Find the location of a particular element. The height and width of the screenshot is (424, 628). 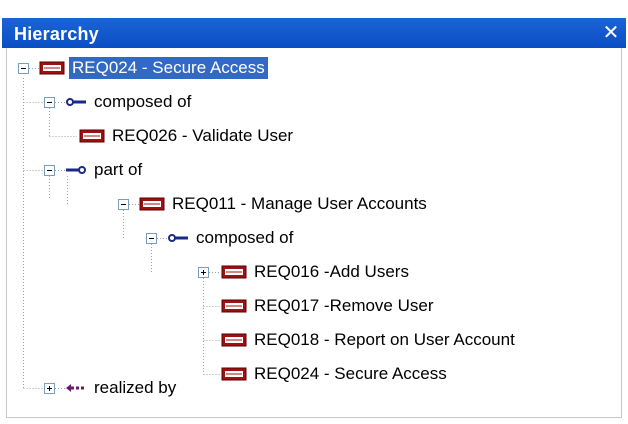

close-icon: ✕ is located at coordinates (611, 33).